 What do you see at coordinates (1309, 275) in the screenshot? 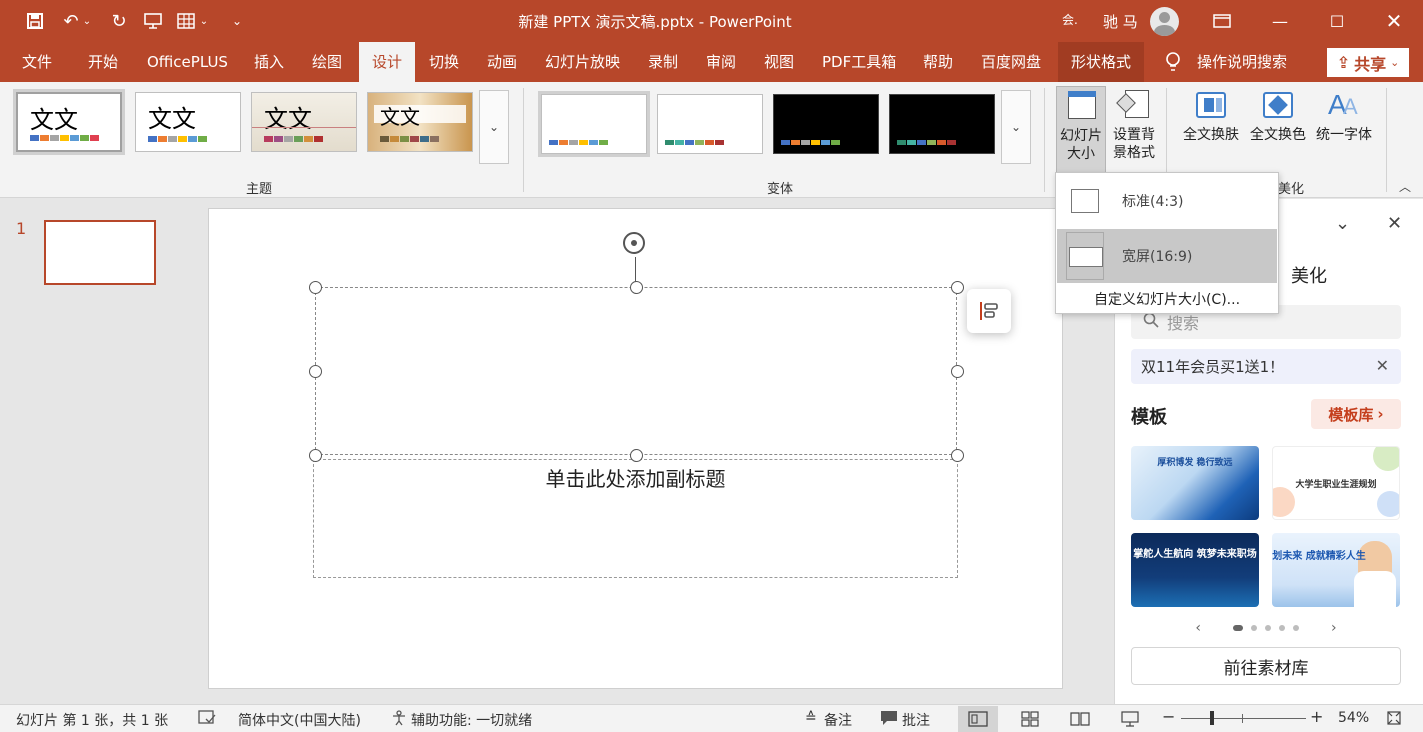
I see `tab-beautify: 美化` at bounding box center [1309, 275].